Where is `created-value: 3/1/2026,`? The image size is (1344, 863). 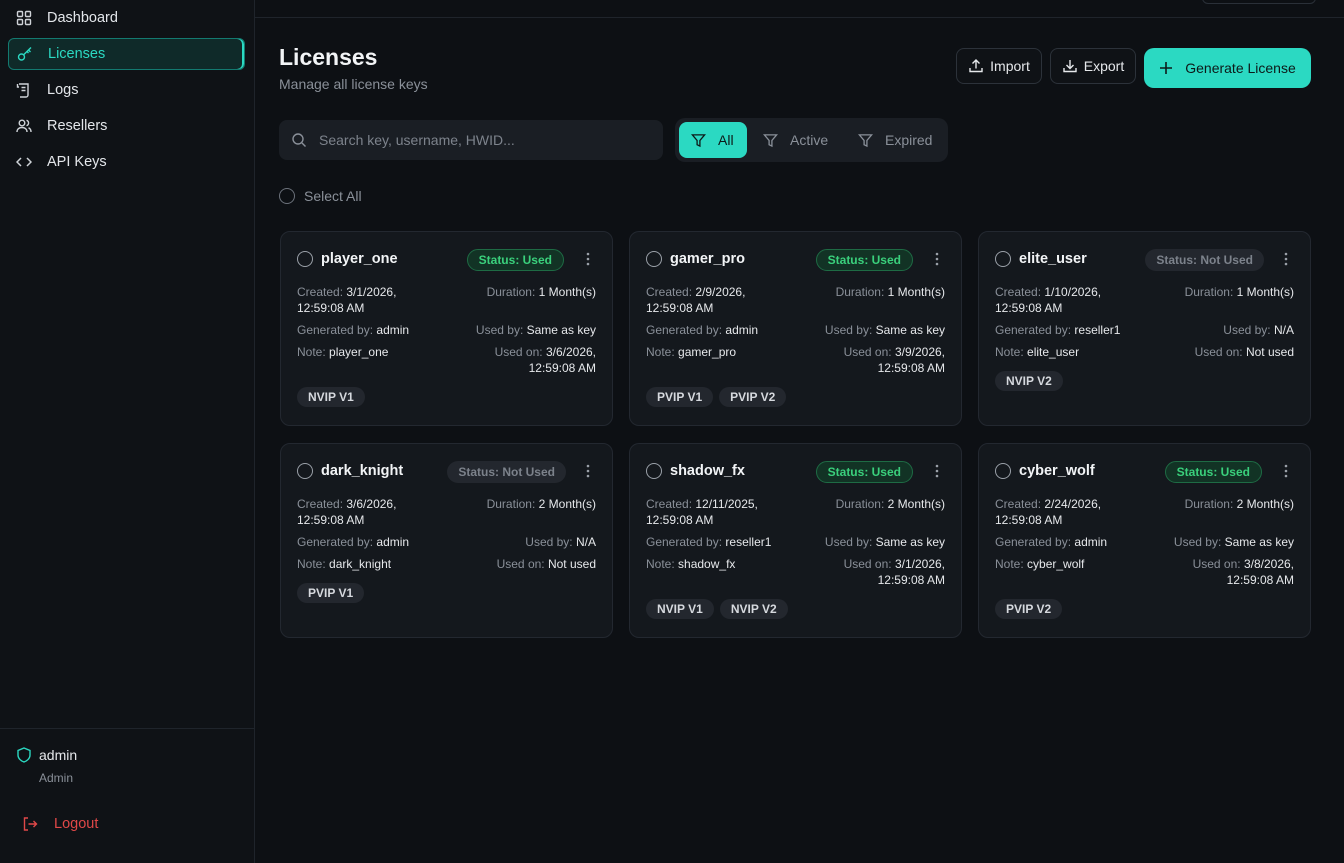 created-value: 3/1/2026, is located at coordinates (371, 292).